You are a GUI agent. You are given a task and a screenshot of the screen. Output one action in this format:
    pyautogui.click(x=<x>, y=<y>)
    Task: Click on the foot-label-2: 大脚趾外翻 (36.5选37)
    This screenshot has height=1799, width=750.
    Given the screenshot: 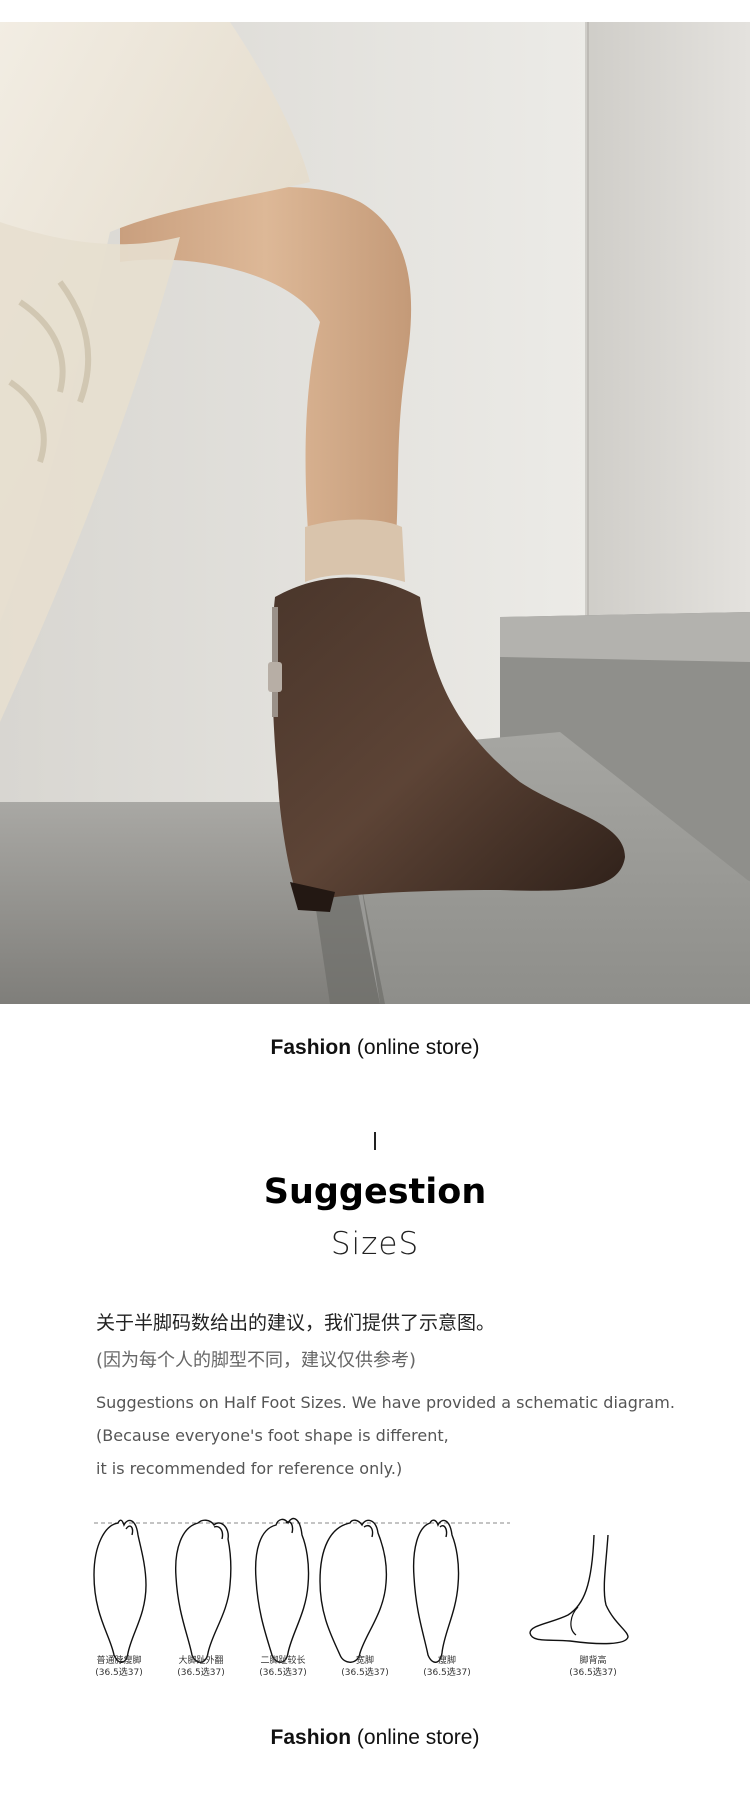 What is the action you would take?
    pyautogui.click(x=201, y=1667)
    